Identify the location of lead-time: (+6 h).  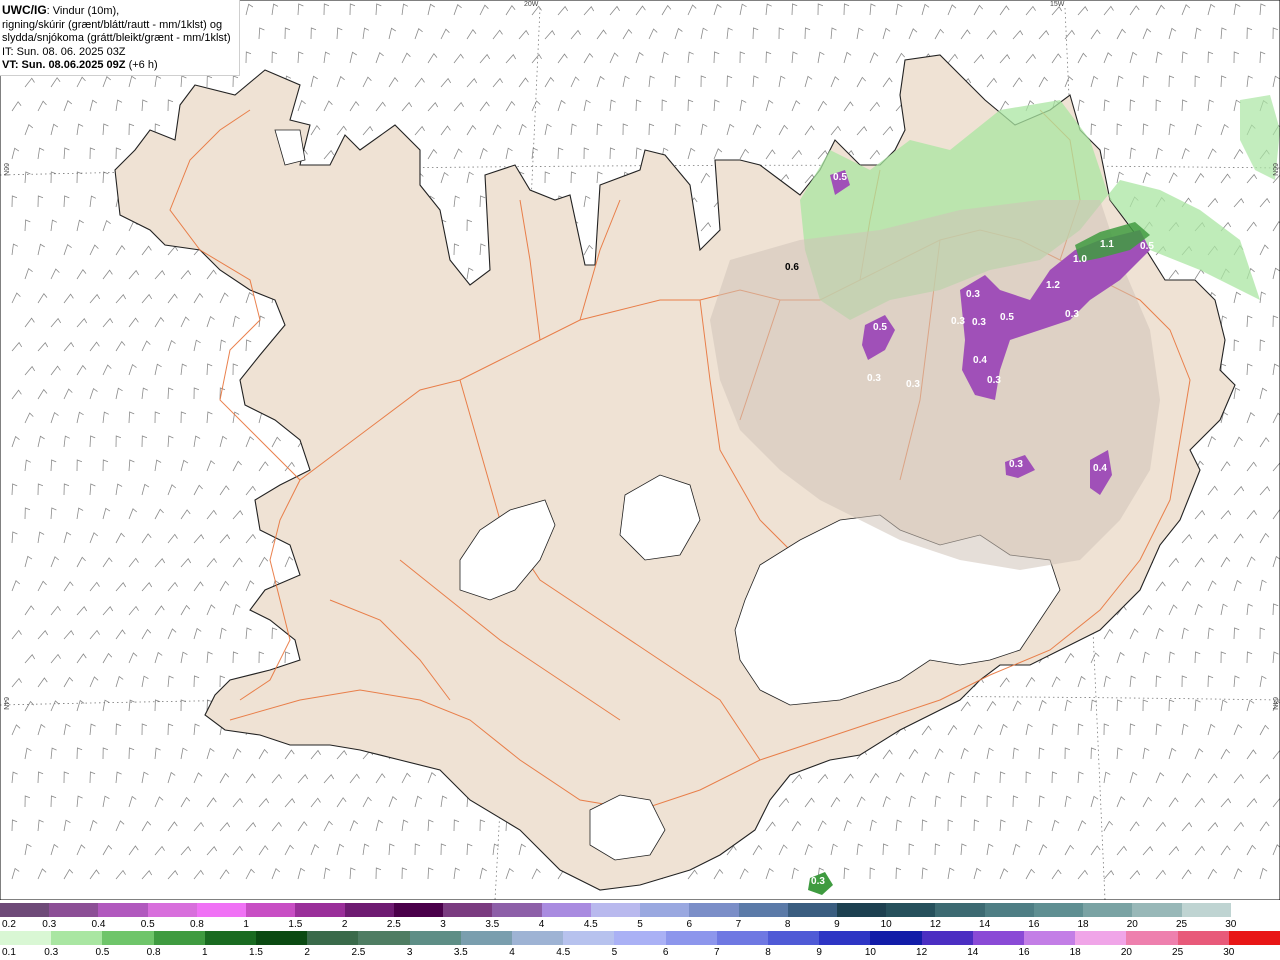
(141, 65).